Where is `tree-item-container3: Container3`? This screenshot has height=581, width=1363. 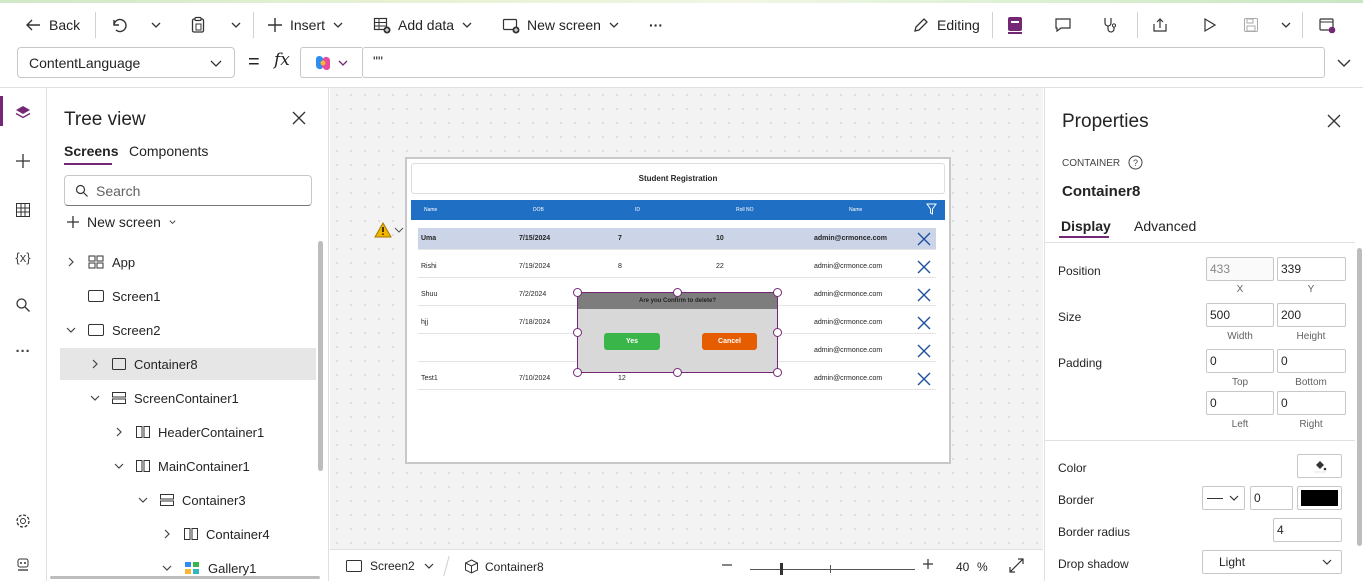
tree-item-container3: Container3 is located at coordinates (153, 500).